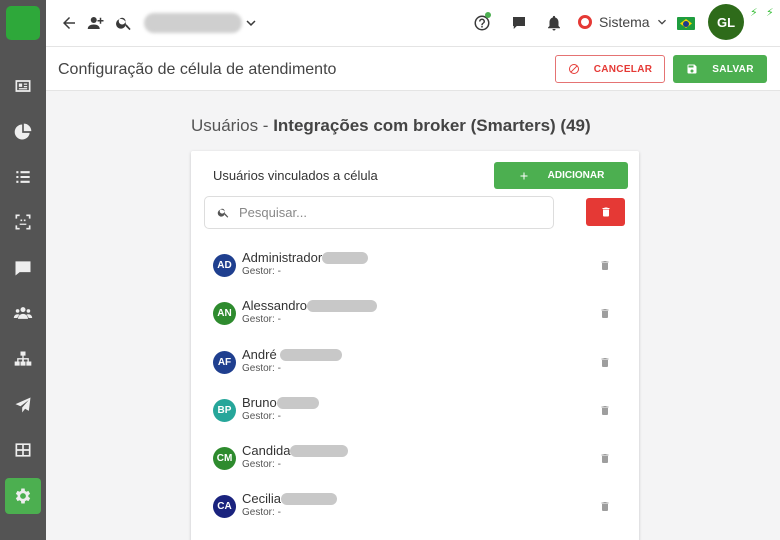  What do you see at coordinates (224, 362) in the screenshot?
I see `user-avatar: AF` at bounding box center [224, 362].